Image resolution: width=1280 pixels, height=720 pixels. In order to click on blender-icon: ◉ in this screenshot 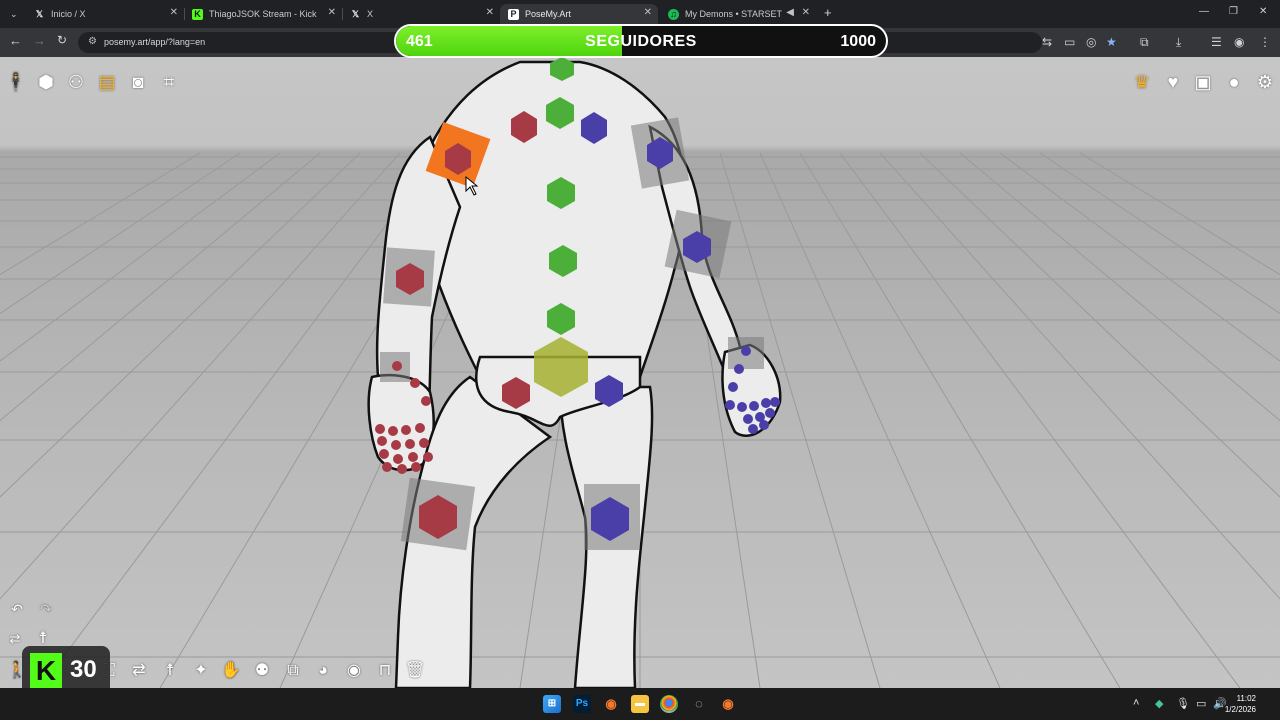, I will do `click(611, 704)`.